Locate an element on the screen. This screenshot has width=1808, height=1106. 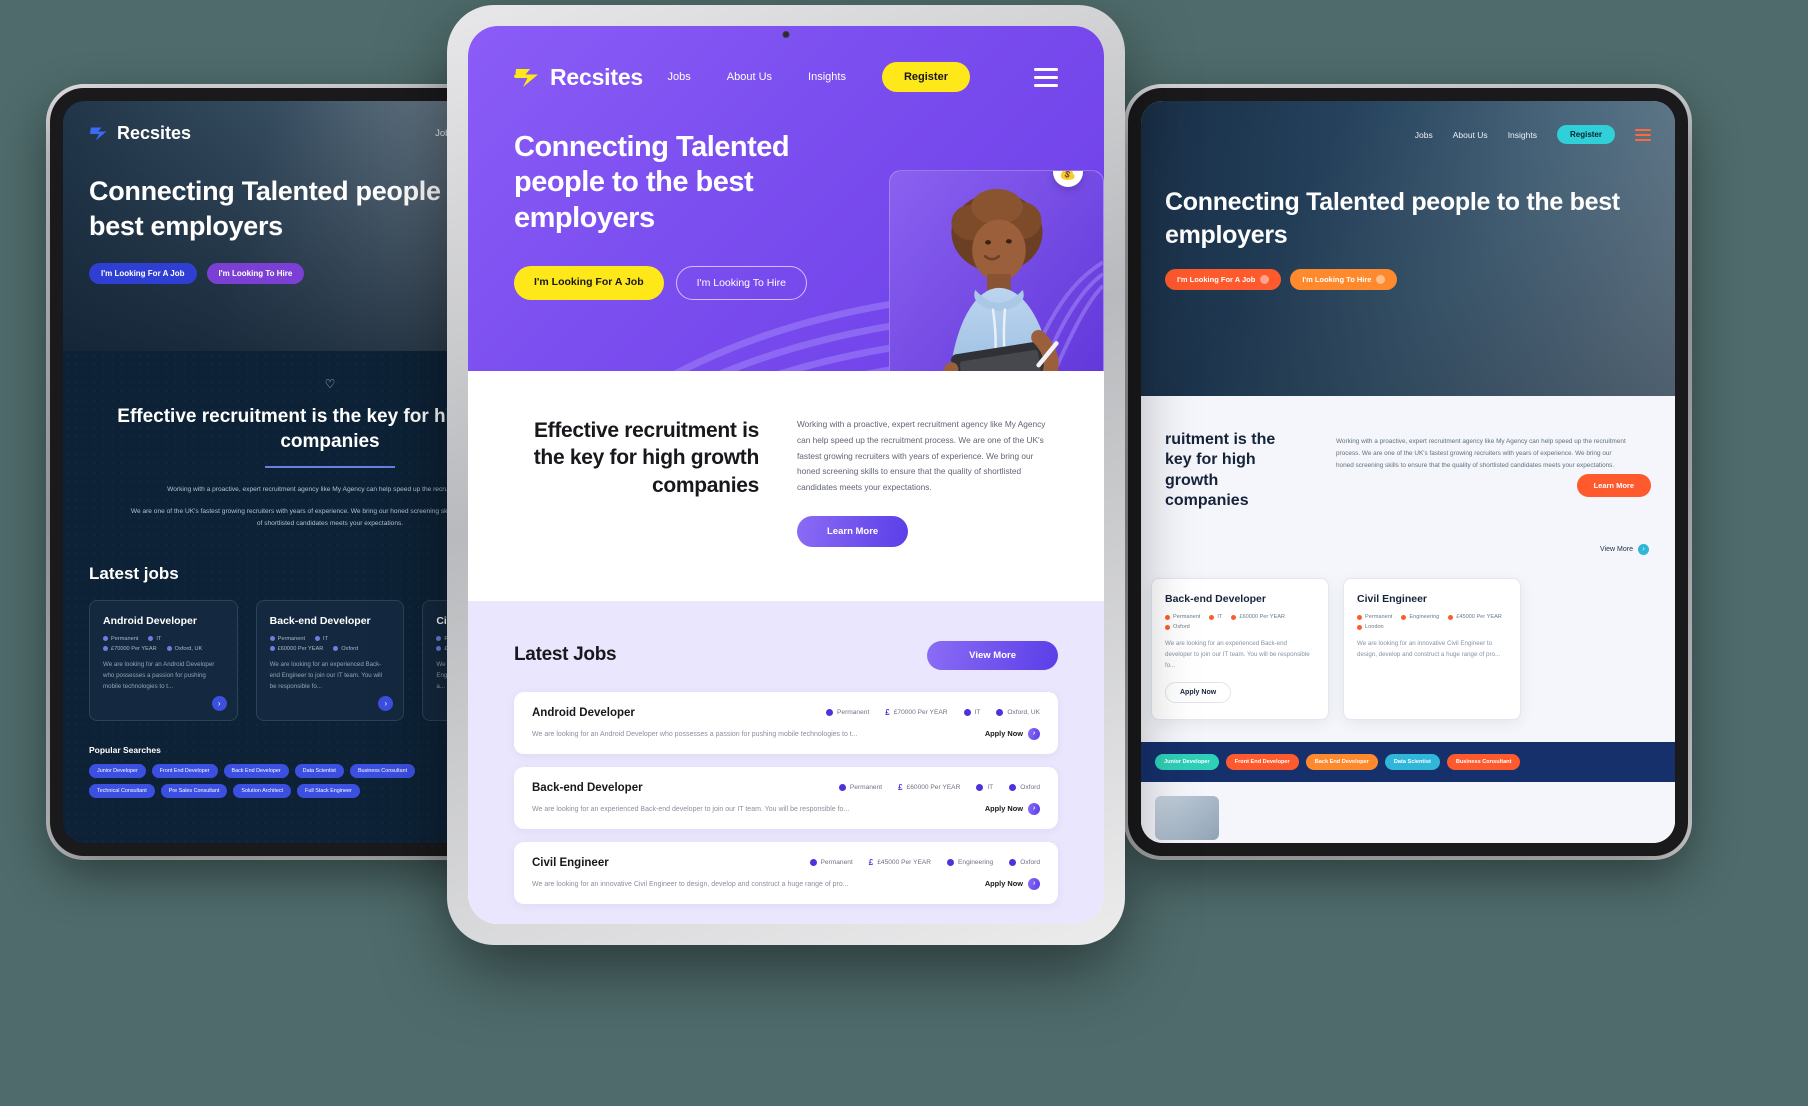
nav-item-insights: Insights is located at coordinates (827, 77).